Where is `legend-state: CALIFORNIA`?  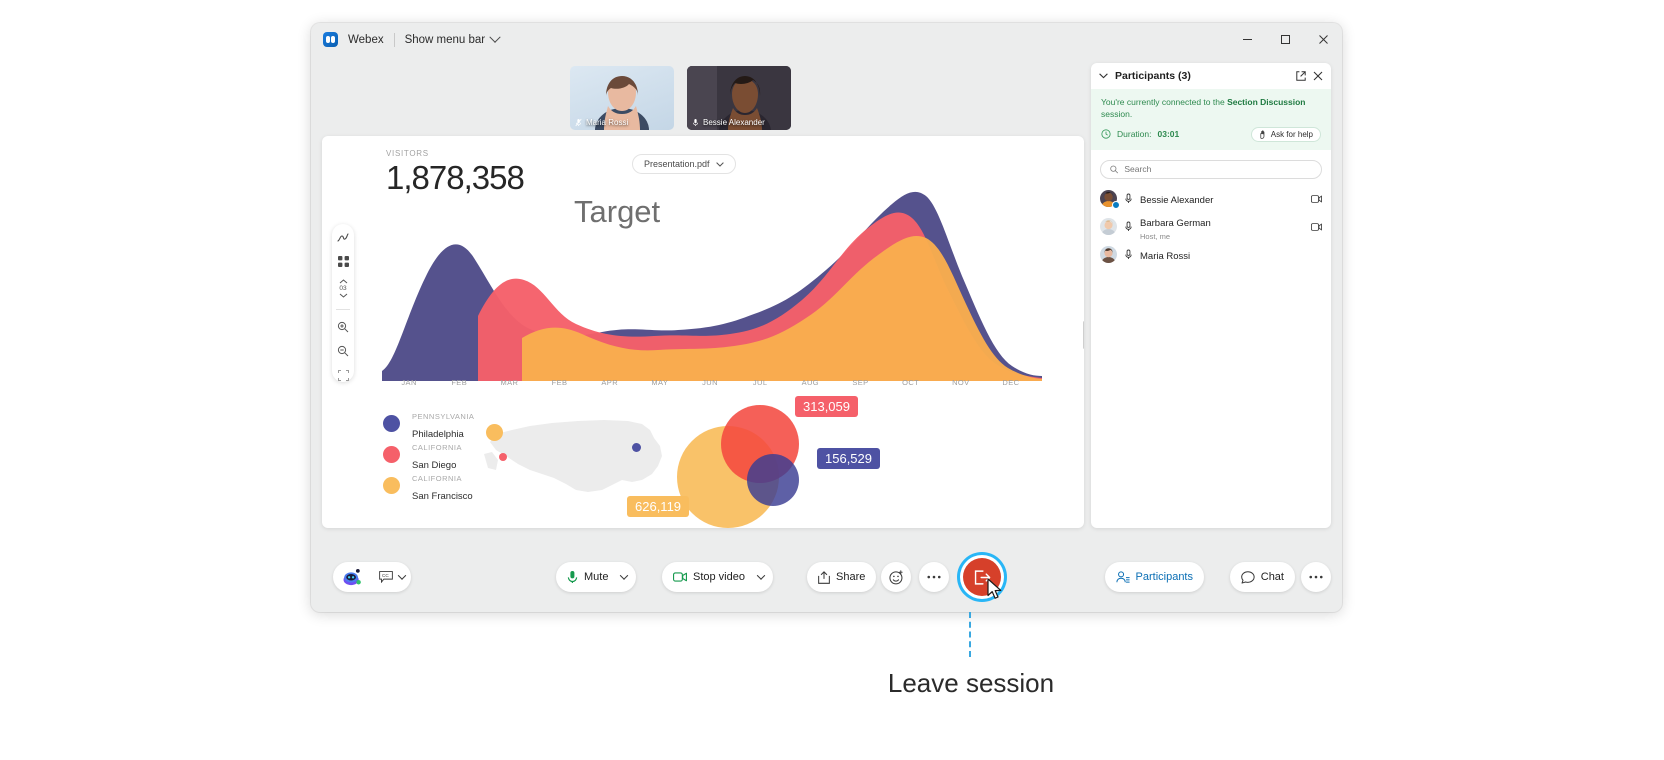 legend-state: CALIFORNIA is located at coordinates (437, 447).